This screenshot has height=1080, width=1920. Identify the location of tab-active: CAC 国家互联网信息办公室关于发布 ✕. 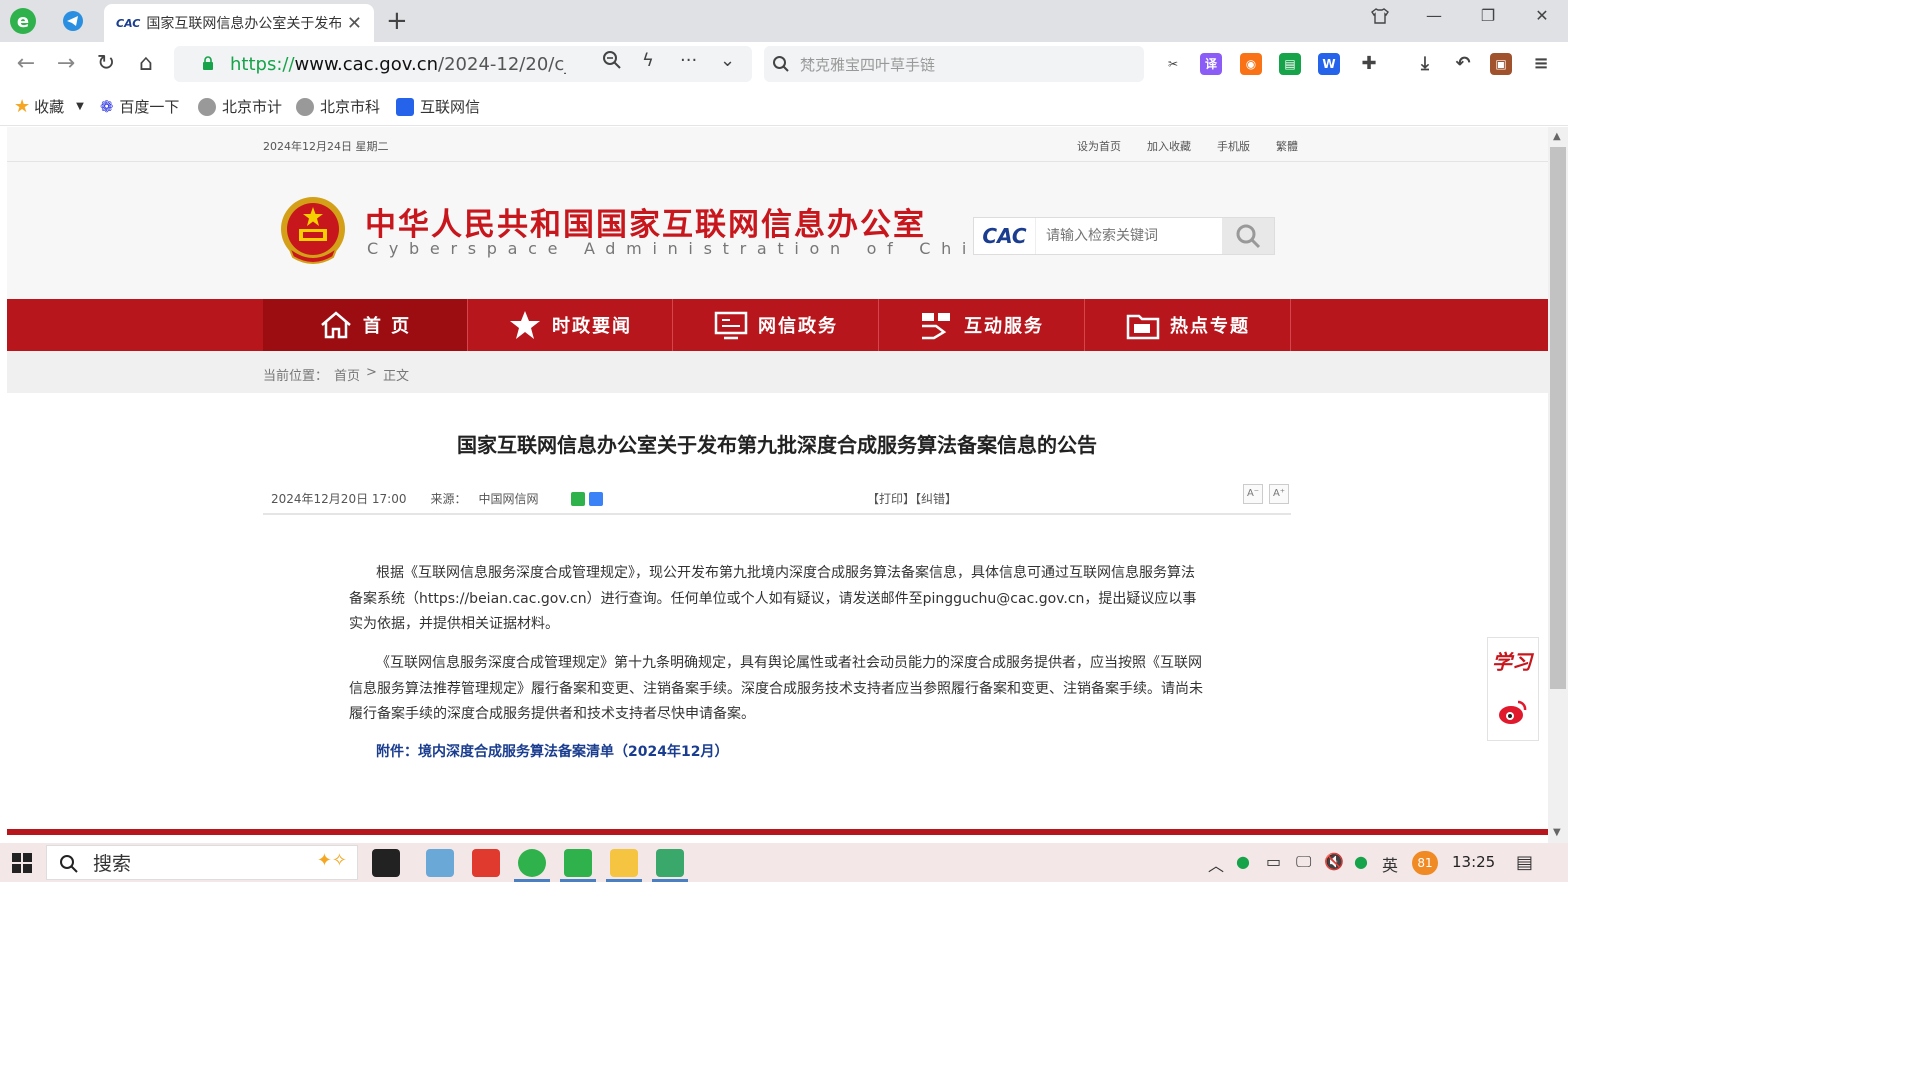
(239, 23).